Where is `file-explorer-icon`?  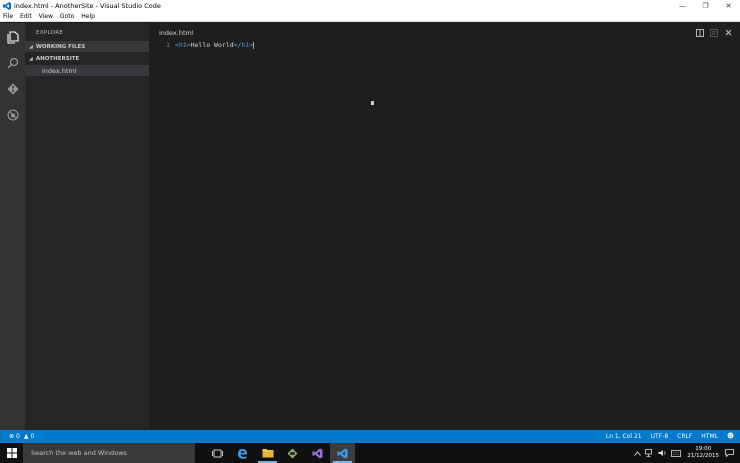
file-explorer-icon is located at coordinates (267, 453).